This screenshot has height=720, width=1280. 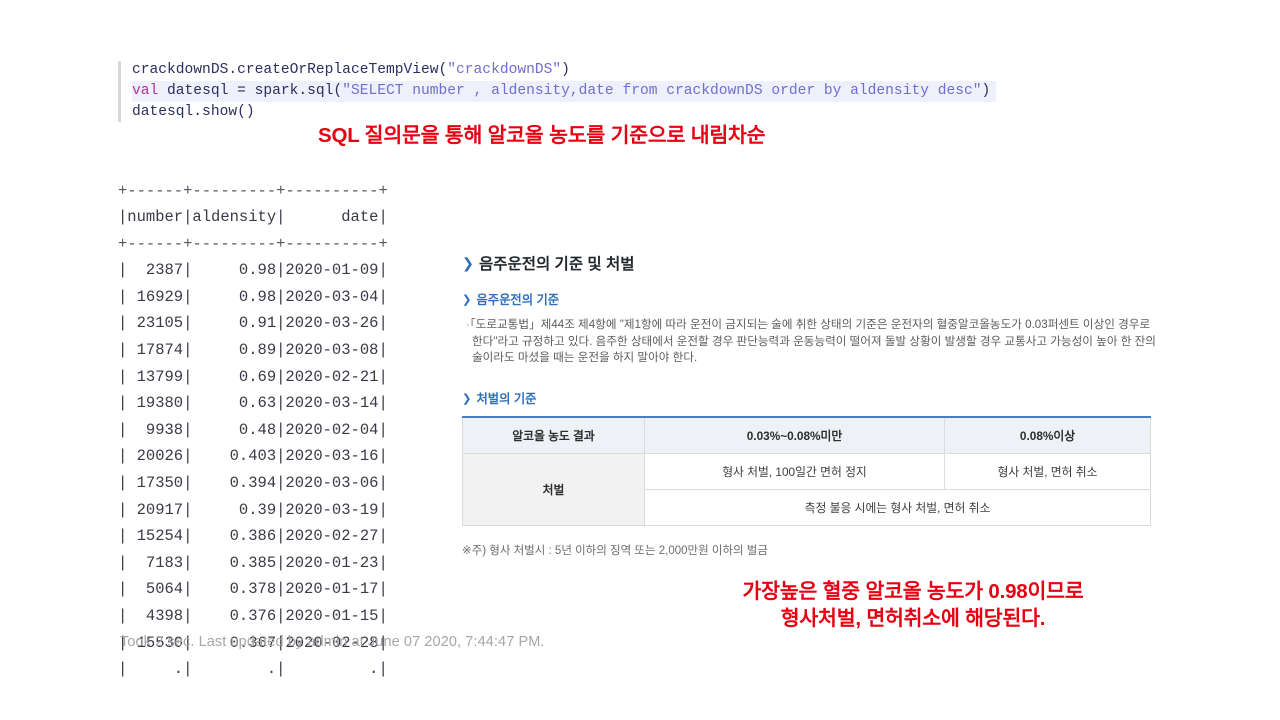 I want to click on code-token-string: "crackdownDS", so click(x=504, y=70).